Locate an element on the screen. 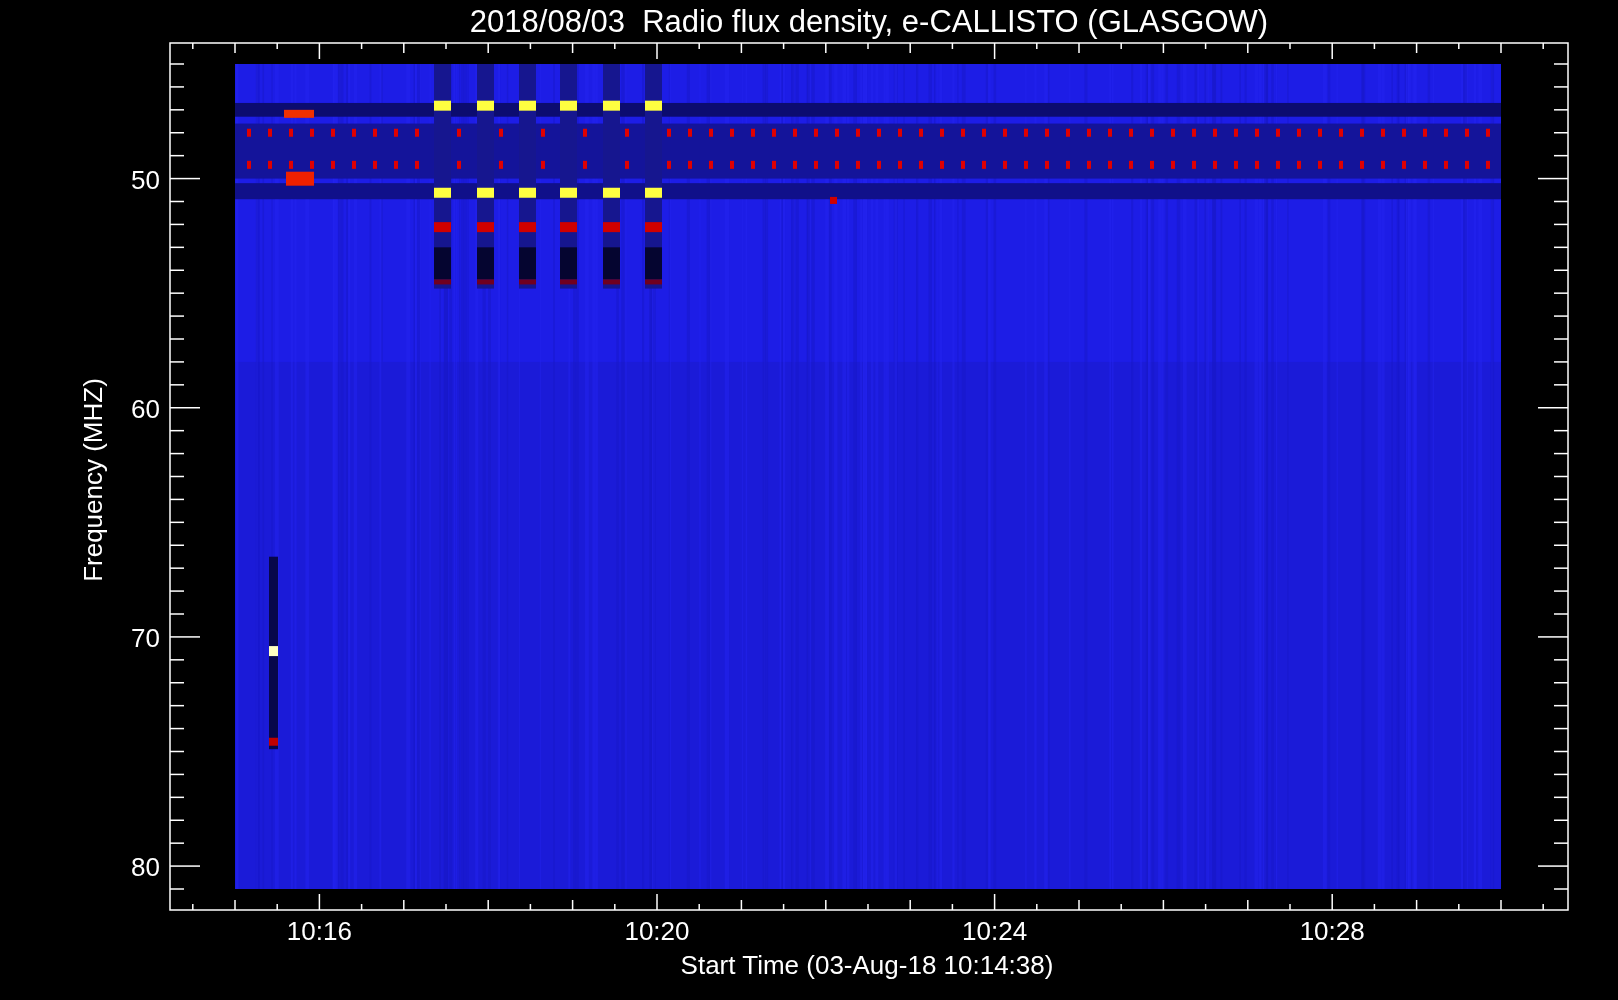 The height and width of the screenshot is (1000, 1618). tick-label: 70 is located at coordinates (145, 637).